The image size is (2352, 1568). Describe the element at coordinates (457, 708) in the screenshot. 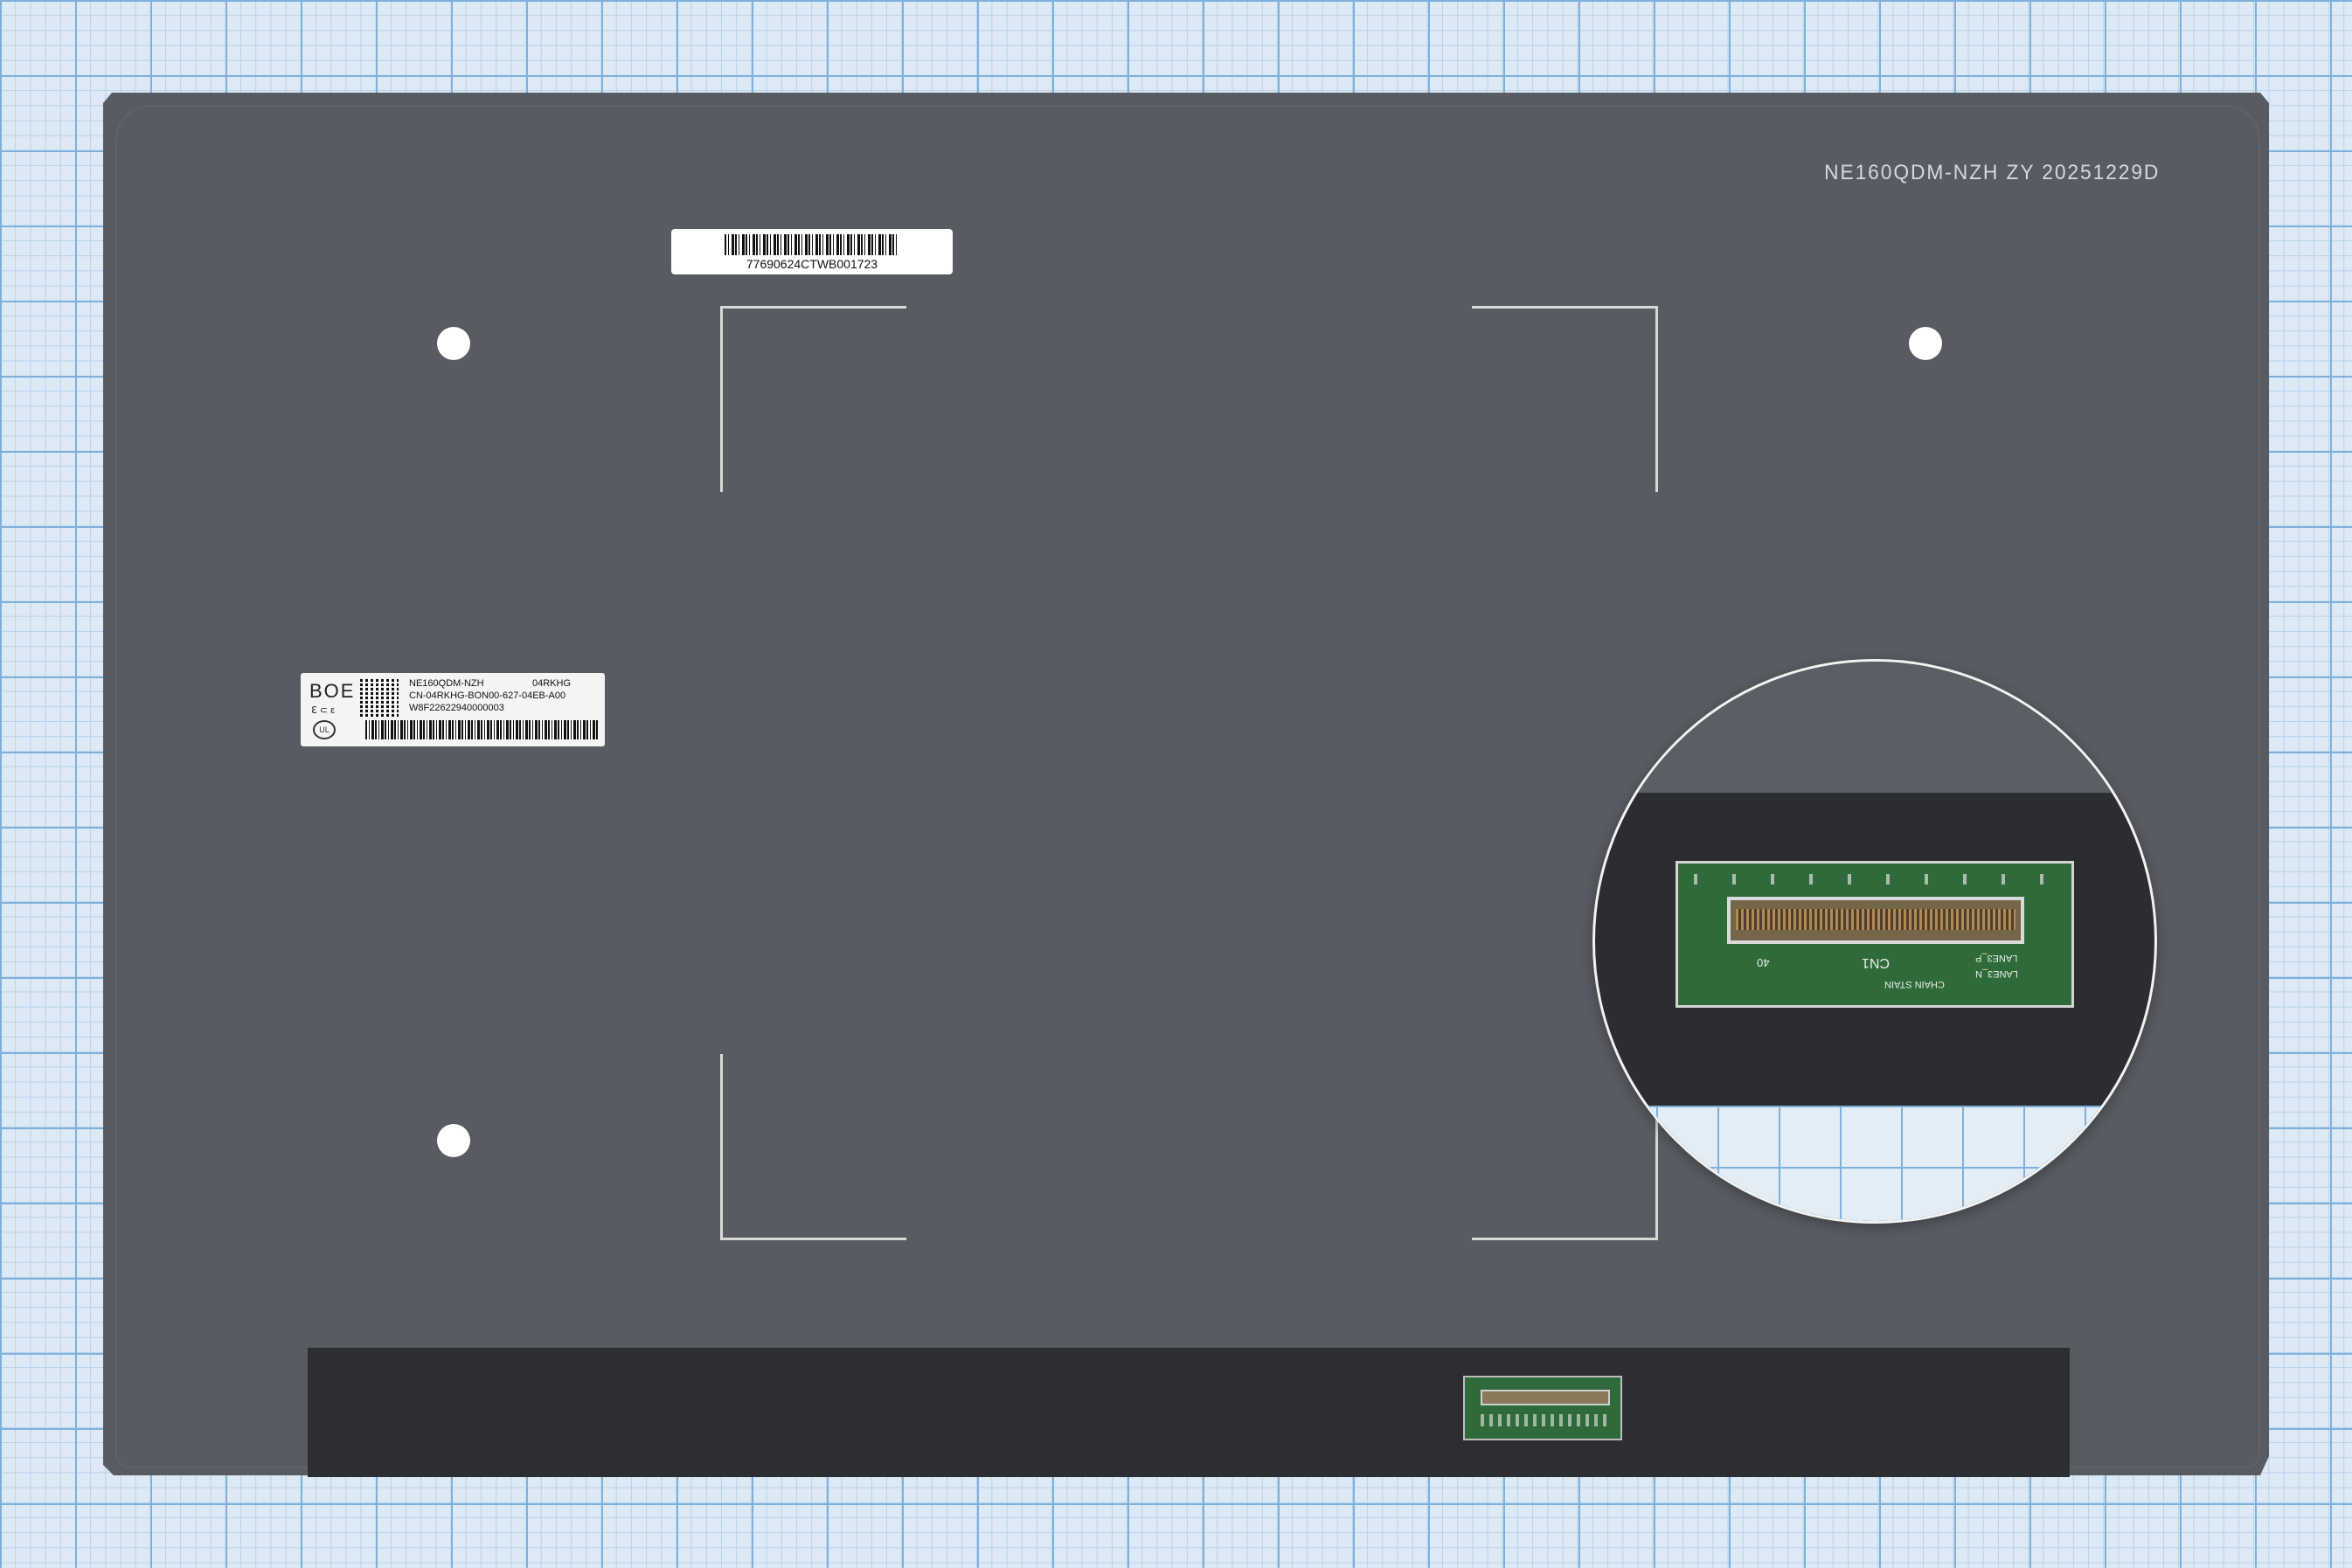

I see `label-serial: W8F22622940000003` at that location.